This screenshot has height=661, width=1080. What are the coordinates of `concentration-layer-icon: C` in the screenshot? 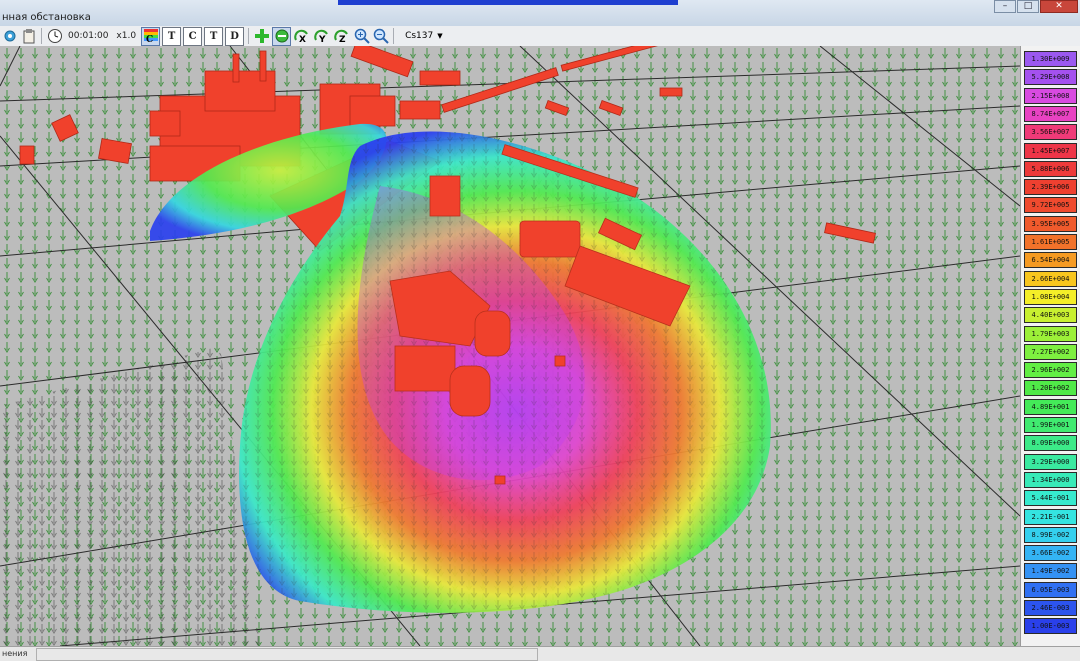 It's located at (193, 36).